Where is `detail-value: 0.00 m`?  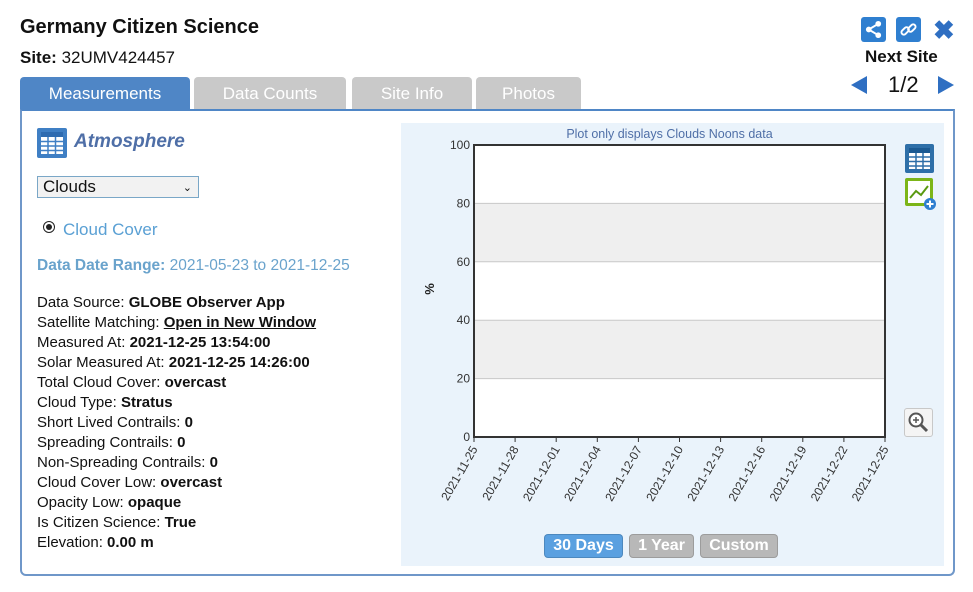 detail-value: 0.00 m is located at coordinates (130, 542).